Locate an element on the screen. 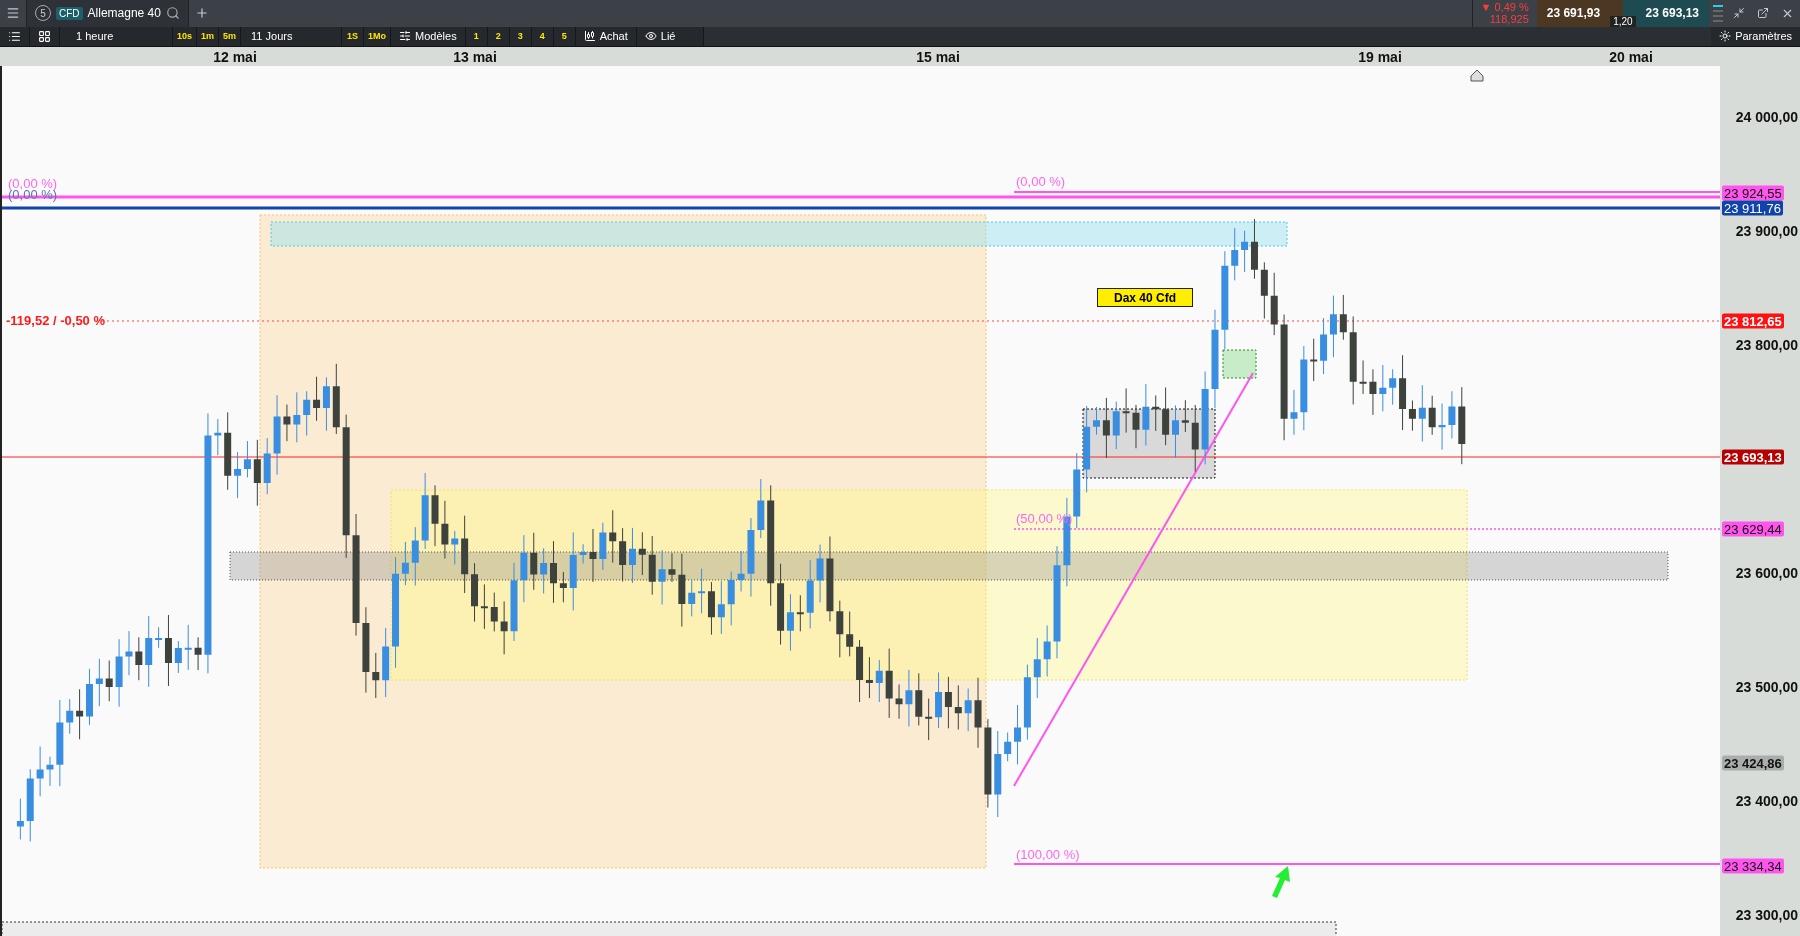  date-label: 13 mai is located at coordinates (475, 57).